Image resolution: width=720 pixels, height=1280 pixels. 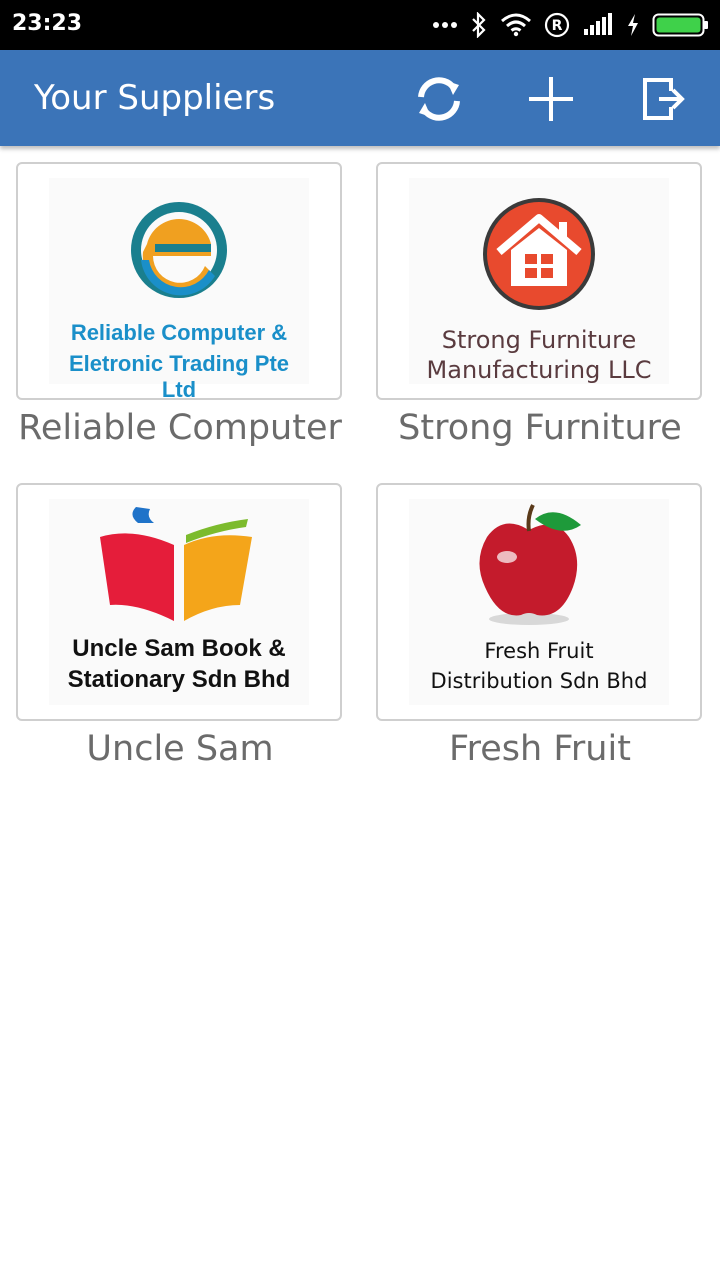 I want to click on open-book-icon, so click(x=176, y=564).